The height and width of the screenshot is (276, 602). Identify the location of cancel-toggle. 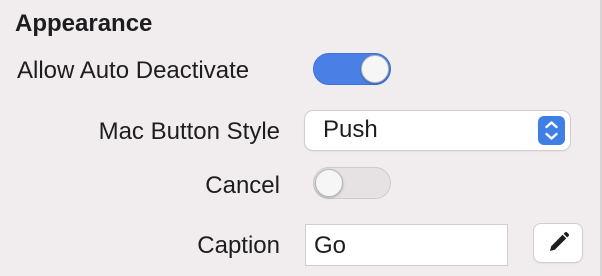
(352, 183).